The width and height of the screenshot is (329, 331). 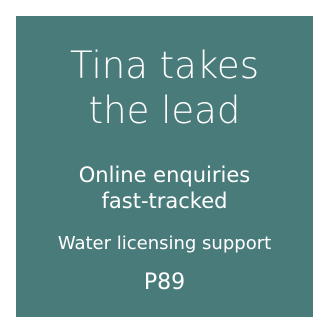 What do you see at coordinates (164, 282) in the screenshot?
I see `page-reference: P89` at bounding box center [164, 282].